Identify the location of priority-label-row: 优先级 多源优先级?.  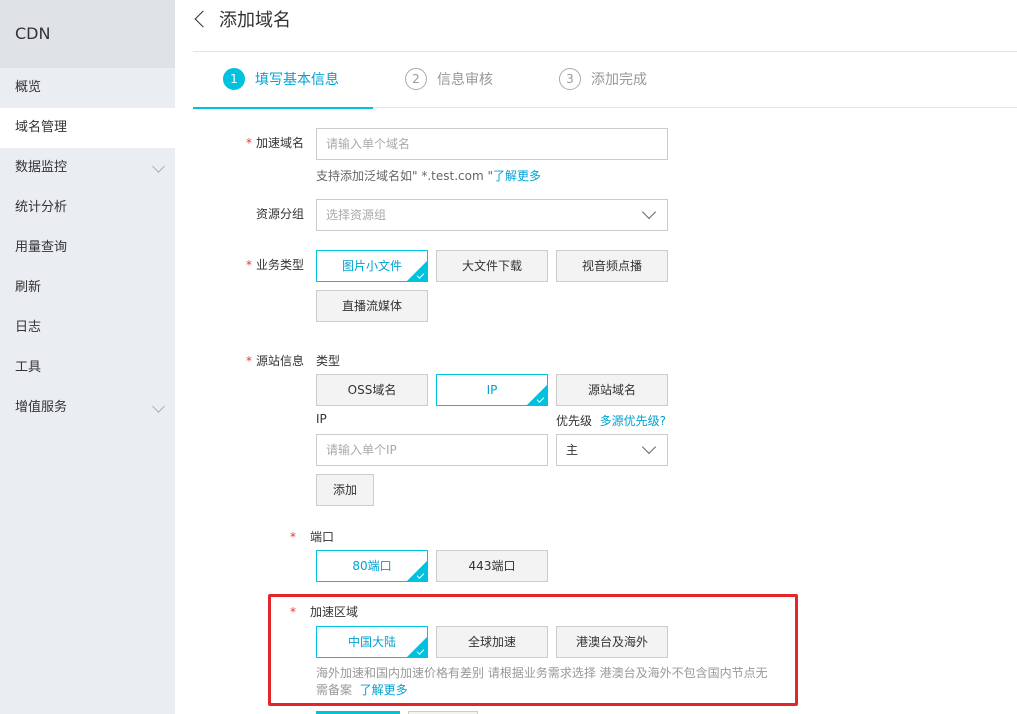
(611, 421).